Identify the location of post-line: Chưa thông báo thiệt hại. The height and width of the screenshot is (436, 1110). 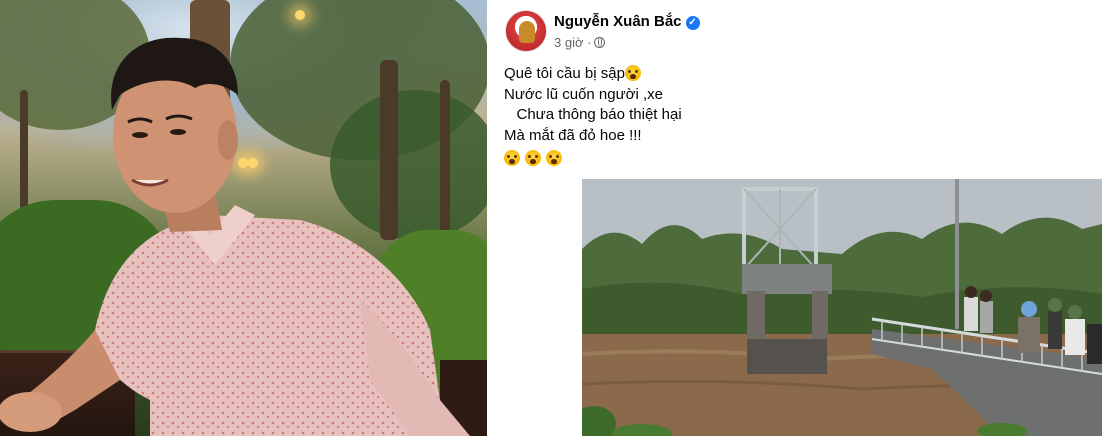
(593, 114).